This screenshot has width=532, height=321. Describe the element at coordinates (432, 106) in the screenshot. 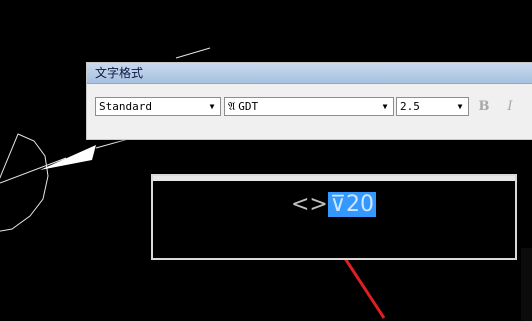

I see `text-height-select: 2.5 ▼` at that location.